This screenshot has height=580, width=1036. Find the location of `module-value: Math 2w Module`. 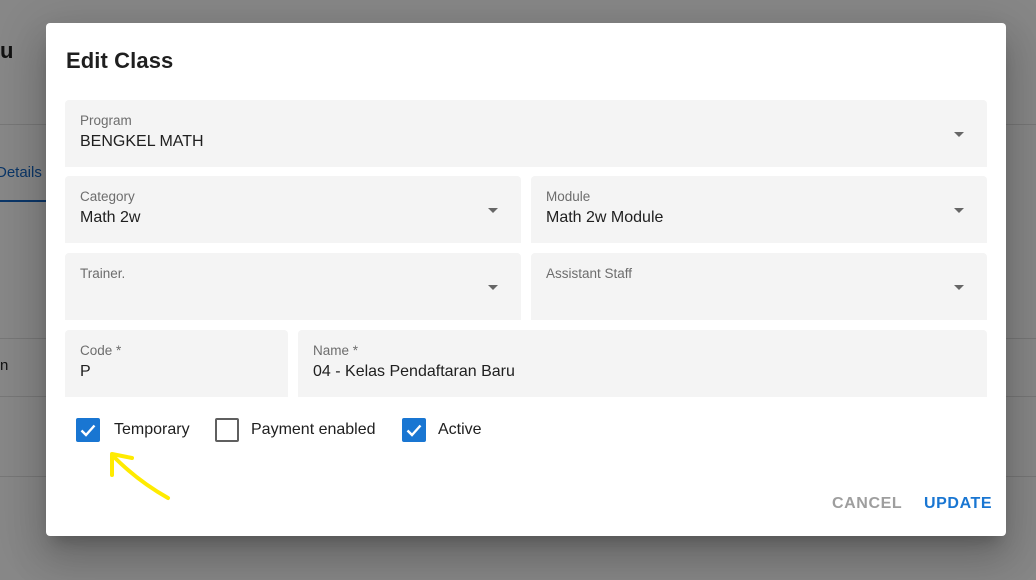

module-value: Math 2w Module is located at coordinates (605, 217).